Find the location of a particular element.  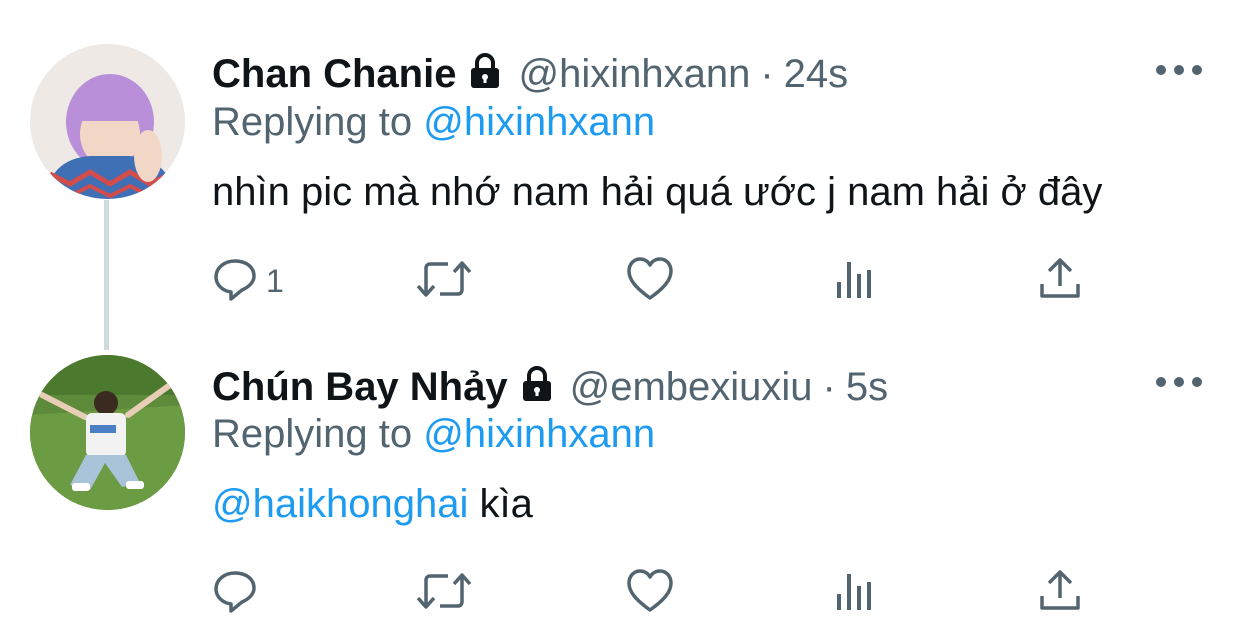

tweet-actions is located at coordinates (662, 593).